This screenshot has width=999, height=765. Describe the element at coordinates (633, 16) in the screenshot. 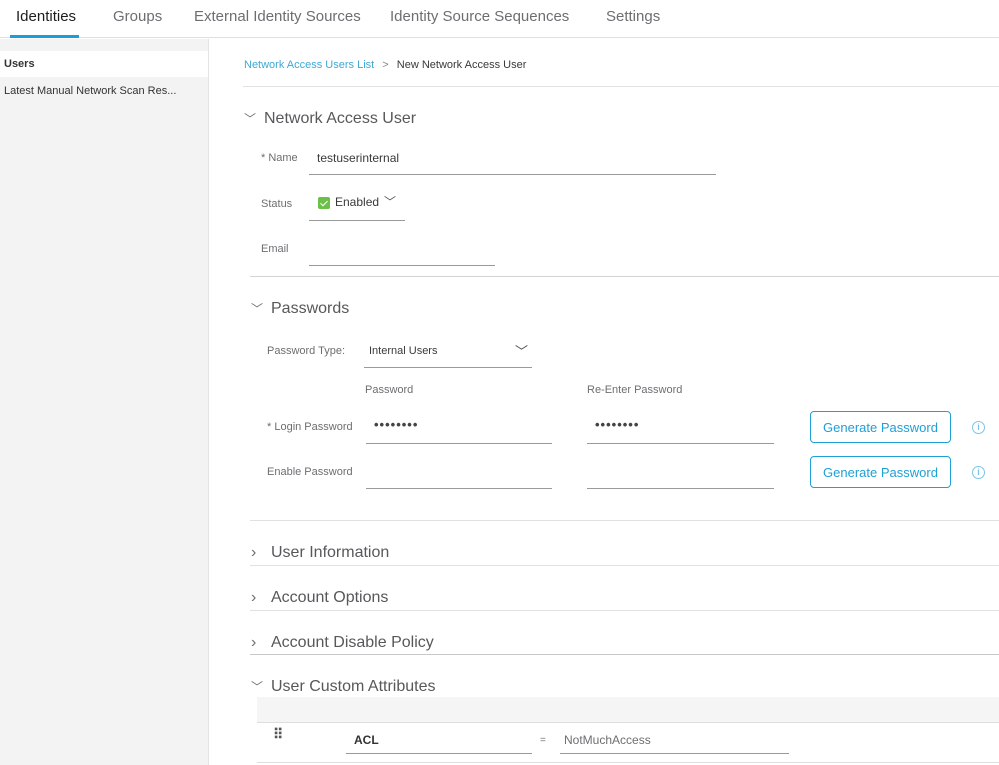

I see `tab-settings: Settings` at that location.